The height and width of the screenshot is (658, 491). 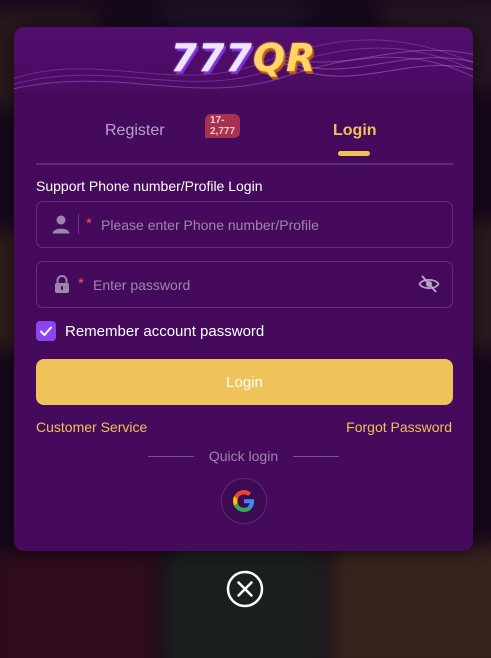 I want to click on close-icon, so click(x=245, y=589).